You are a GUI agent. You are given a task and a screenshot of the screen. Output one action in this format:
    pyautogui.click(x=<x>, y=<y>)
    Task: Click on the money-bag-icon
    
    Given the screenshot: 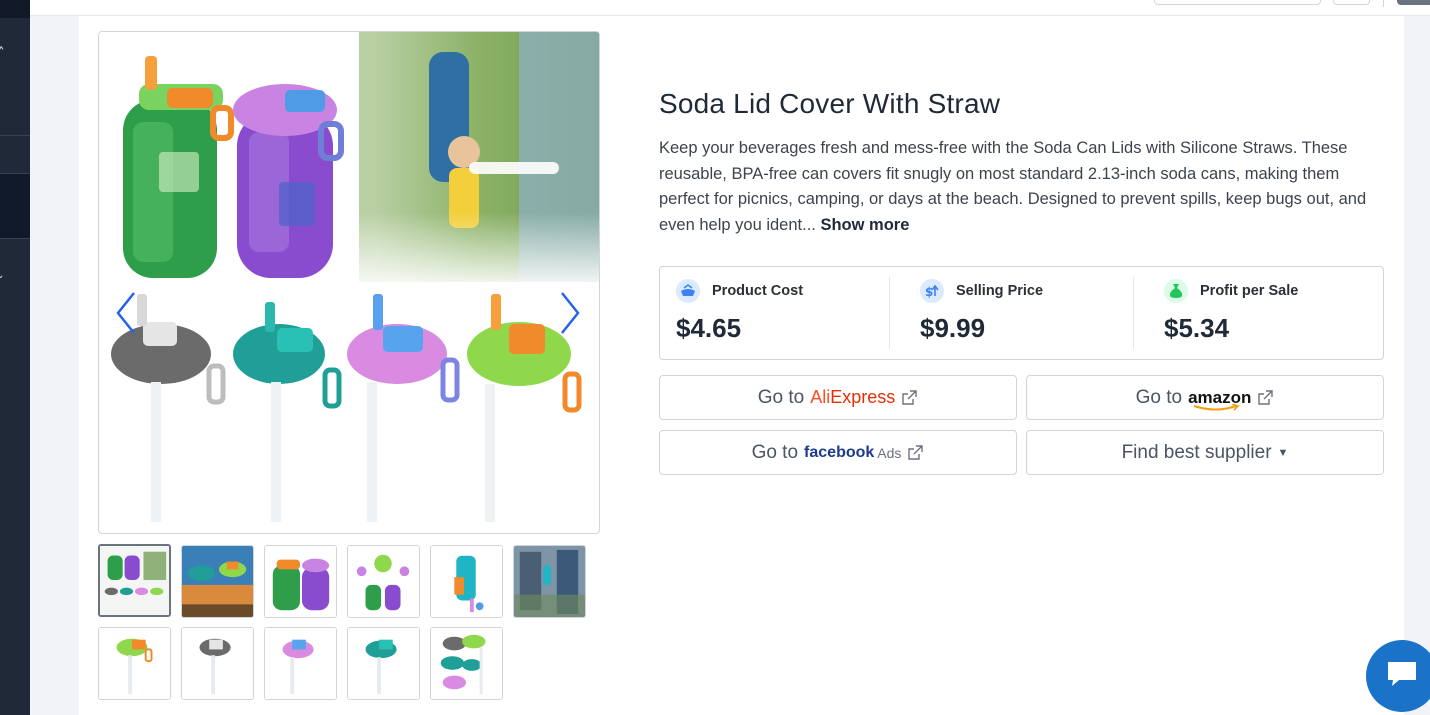 What is the action you would take?
    pyautogui.click(x=1176, y=291)
    